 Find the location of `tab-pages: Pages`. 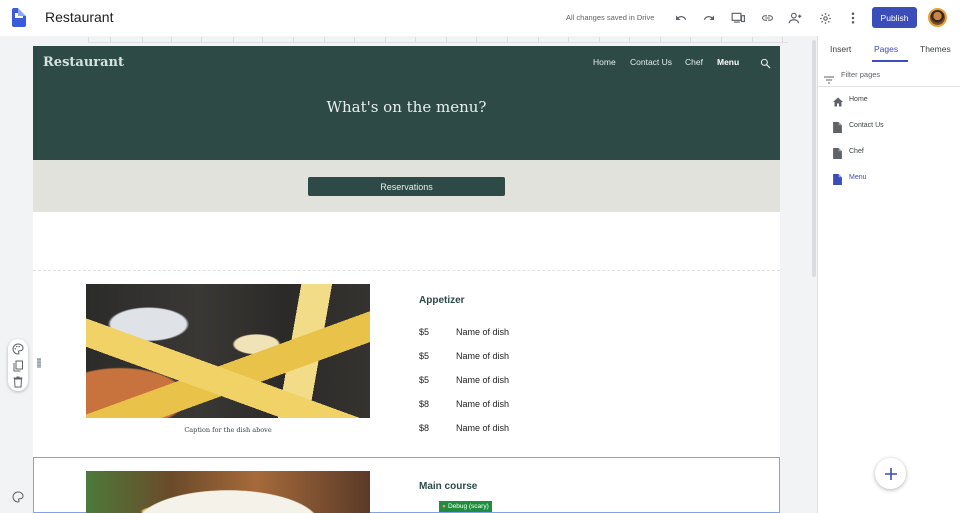

tab-pages: Pages is located at coordinates (886, 49).